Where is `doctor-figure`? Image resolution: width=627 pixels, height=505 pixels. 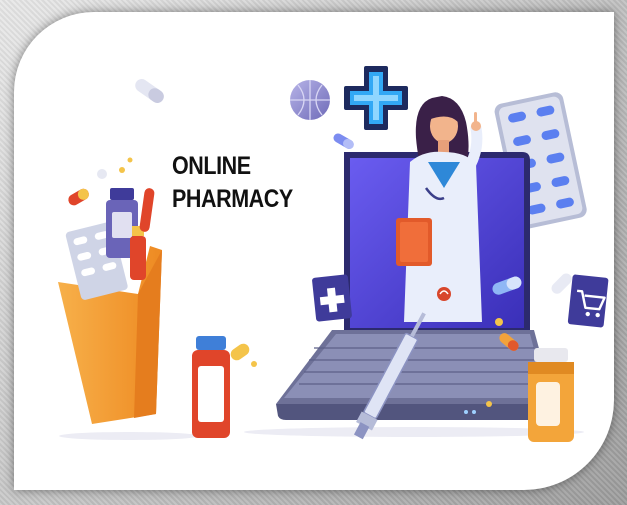
doctor-figure is located at coordinates (439, 209).